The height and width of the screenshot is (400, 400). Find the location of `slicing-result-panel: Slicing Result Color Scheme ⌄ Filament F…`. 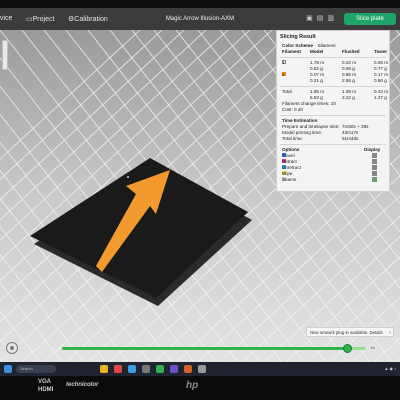

slicing-result-panel: Slicing Result Color Scheme ⌄ Filament F… is located at coordinates (333, 111).